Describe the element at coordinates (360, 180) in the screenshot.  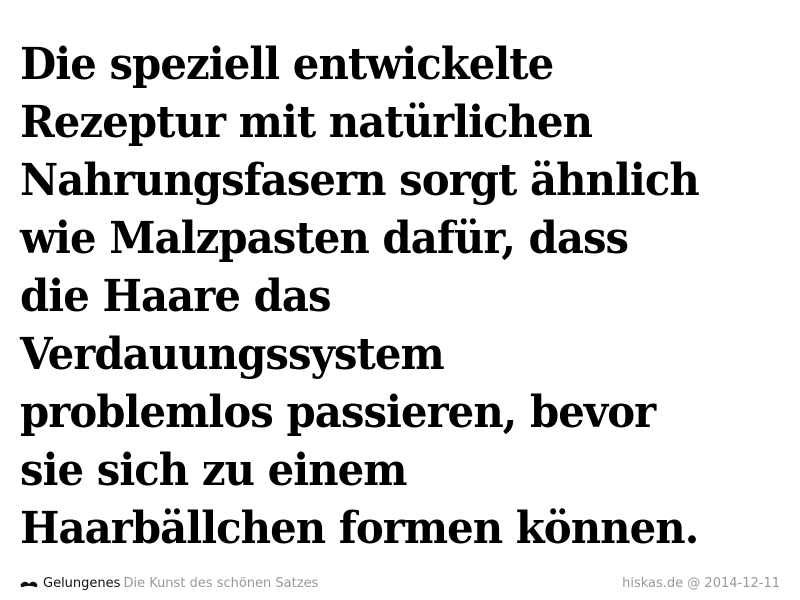
I see `quote-line: Nahrungsfasern sorgt ähnlich` at that location.